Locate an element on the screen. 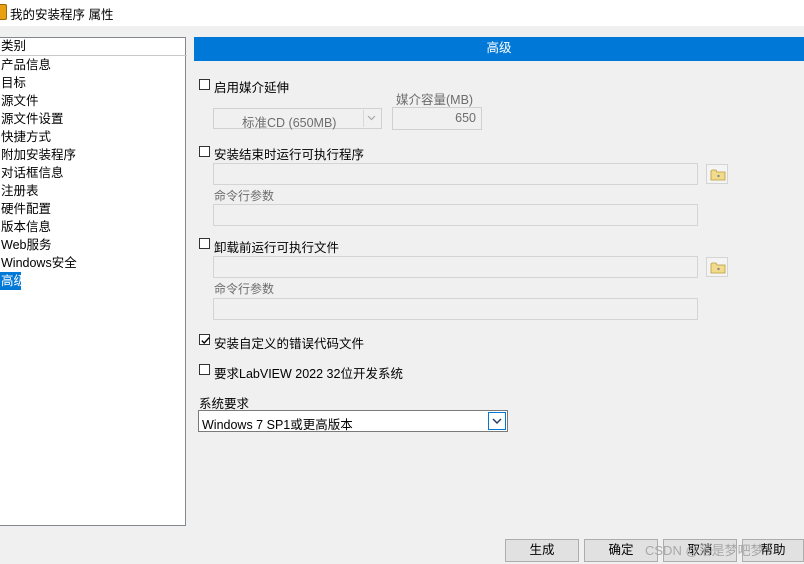 The height and width of the screenshot is (564, 804). pre-uninstall-run-checkbox is located at coordinates (204, 243).